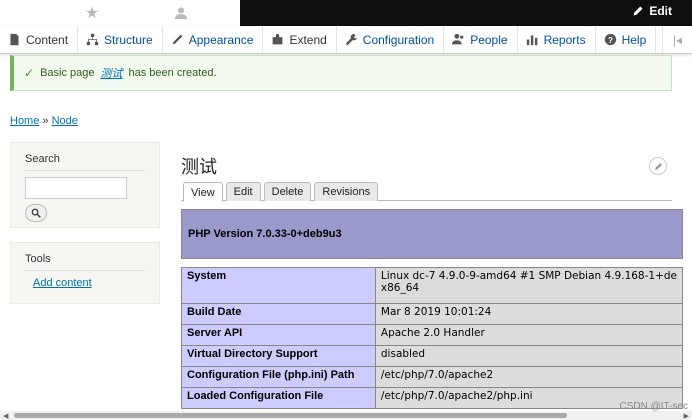  I want to click on collapse-icon: |◂, so click(677, 39).